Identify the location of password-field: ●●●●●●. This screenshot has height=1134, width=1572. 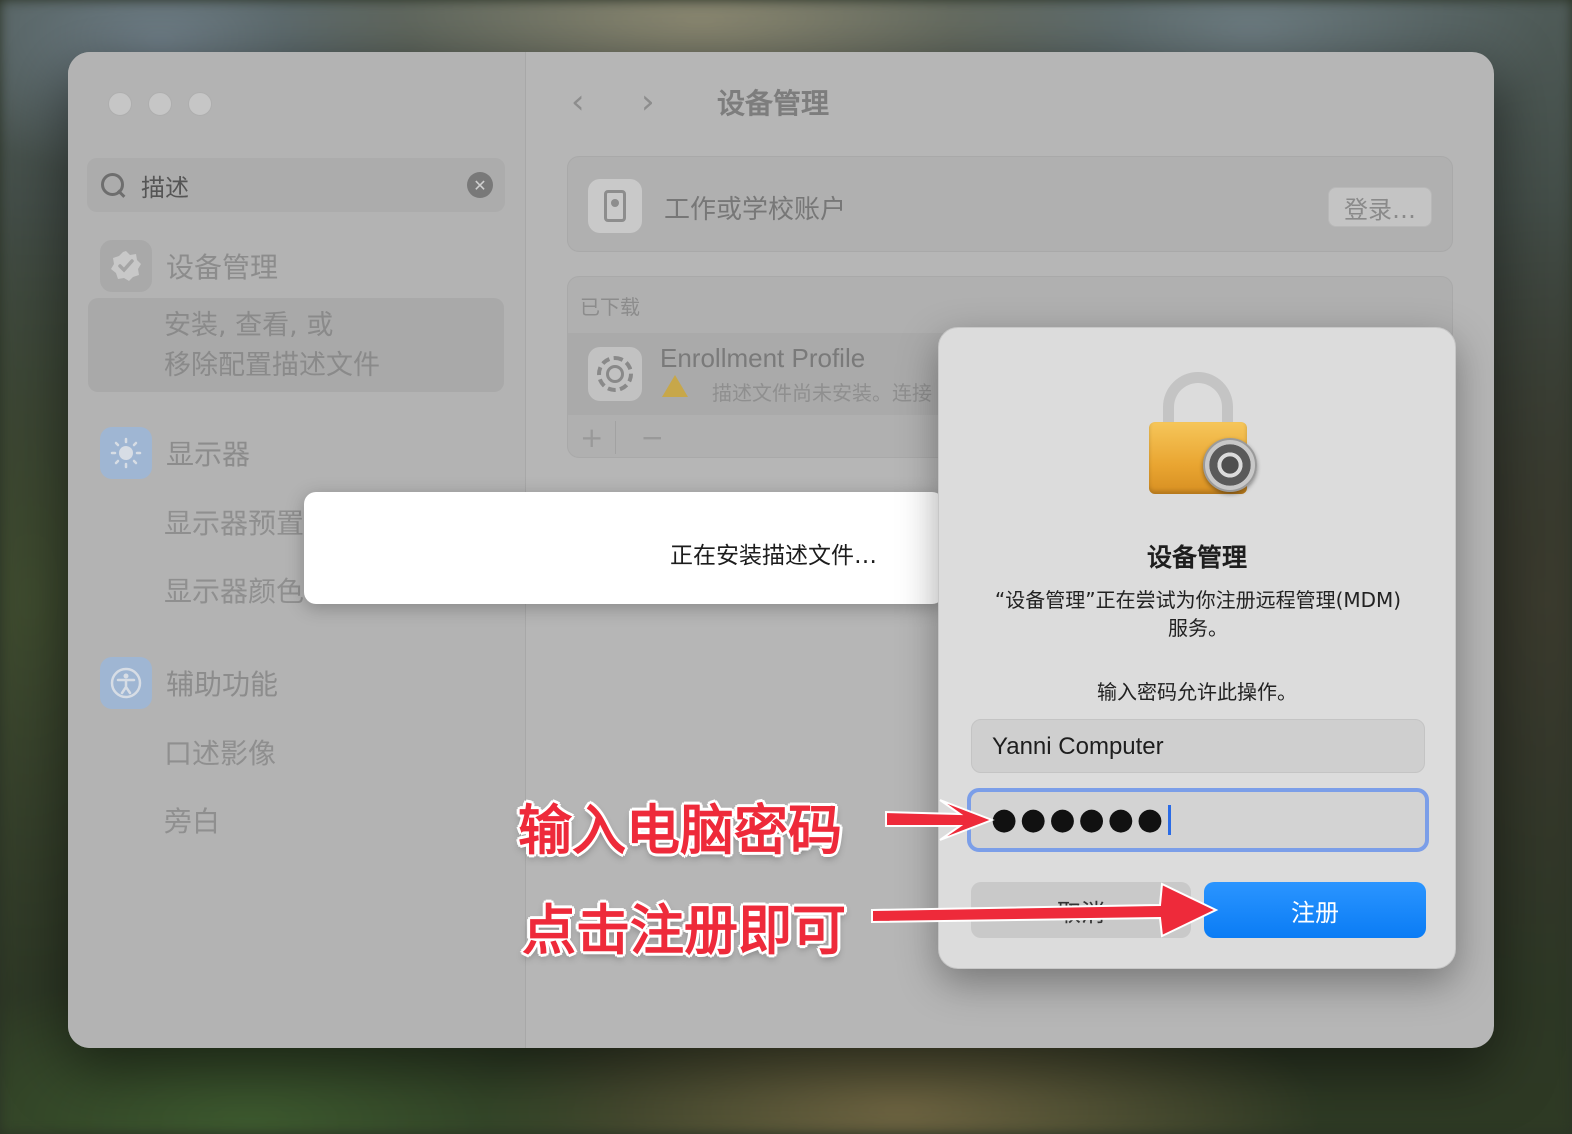
(1198, 820).